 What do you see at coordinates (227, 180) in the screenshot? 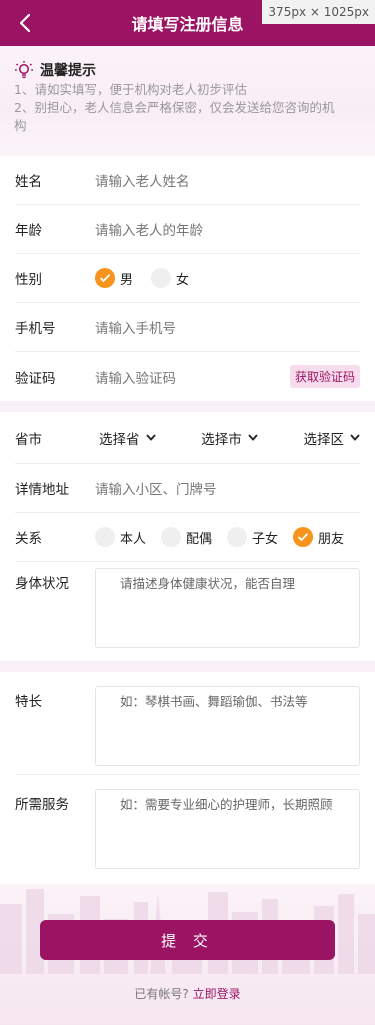
I see `name-input: 请输入老人姓名` at bounding box center [227, 180].